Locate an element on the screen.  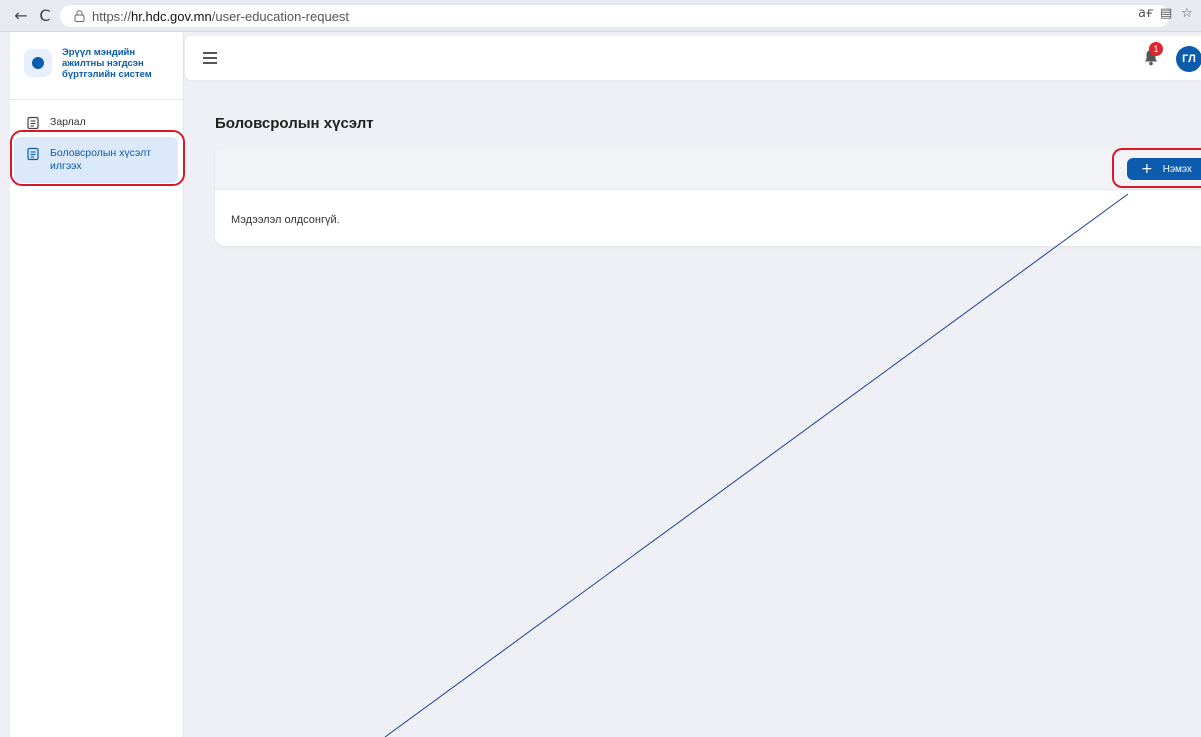
user-avatar: ГЛ is located at coordinates (1188, 59).